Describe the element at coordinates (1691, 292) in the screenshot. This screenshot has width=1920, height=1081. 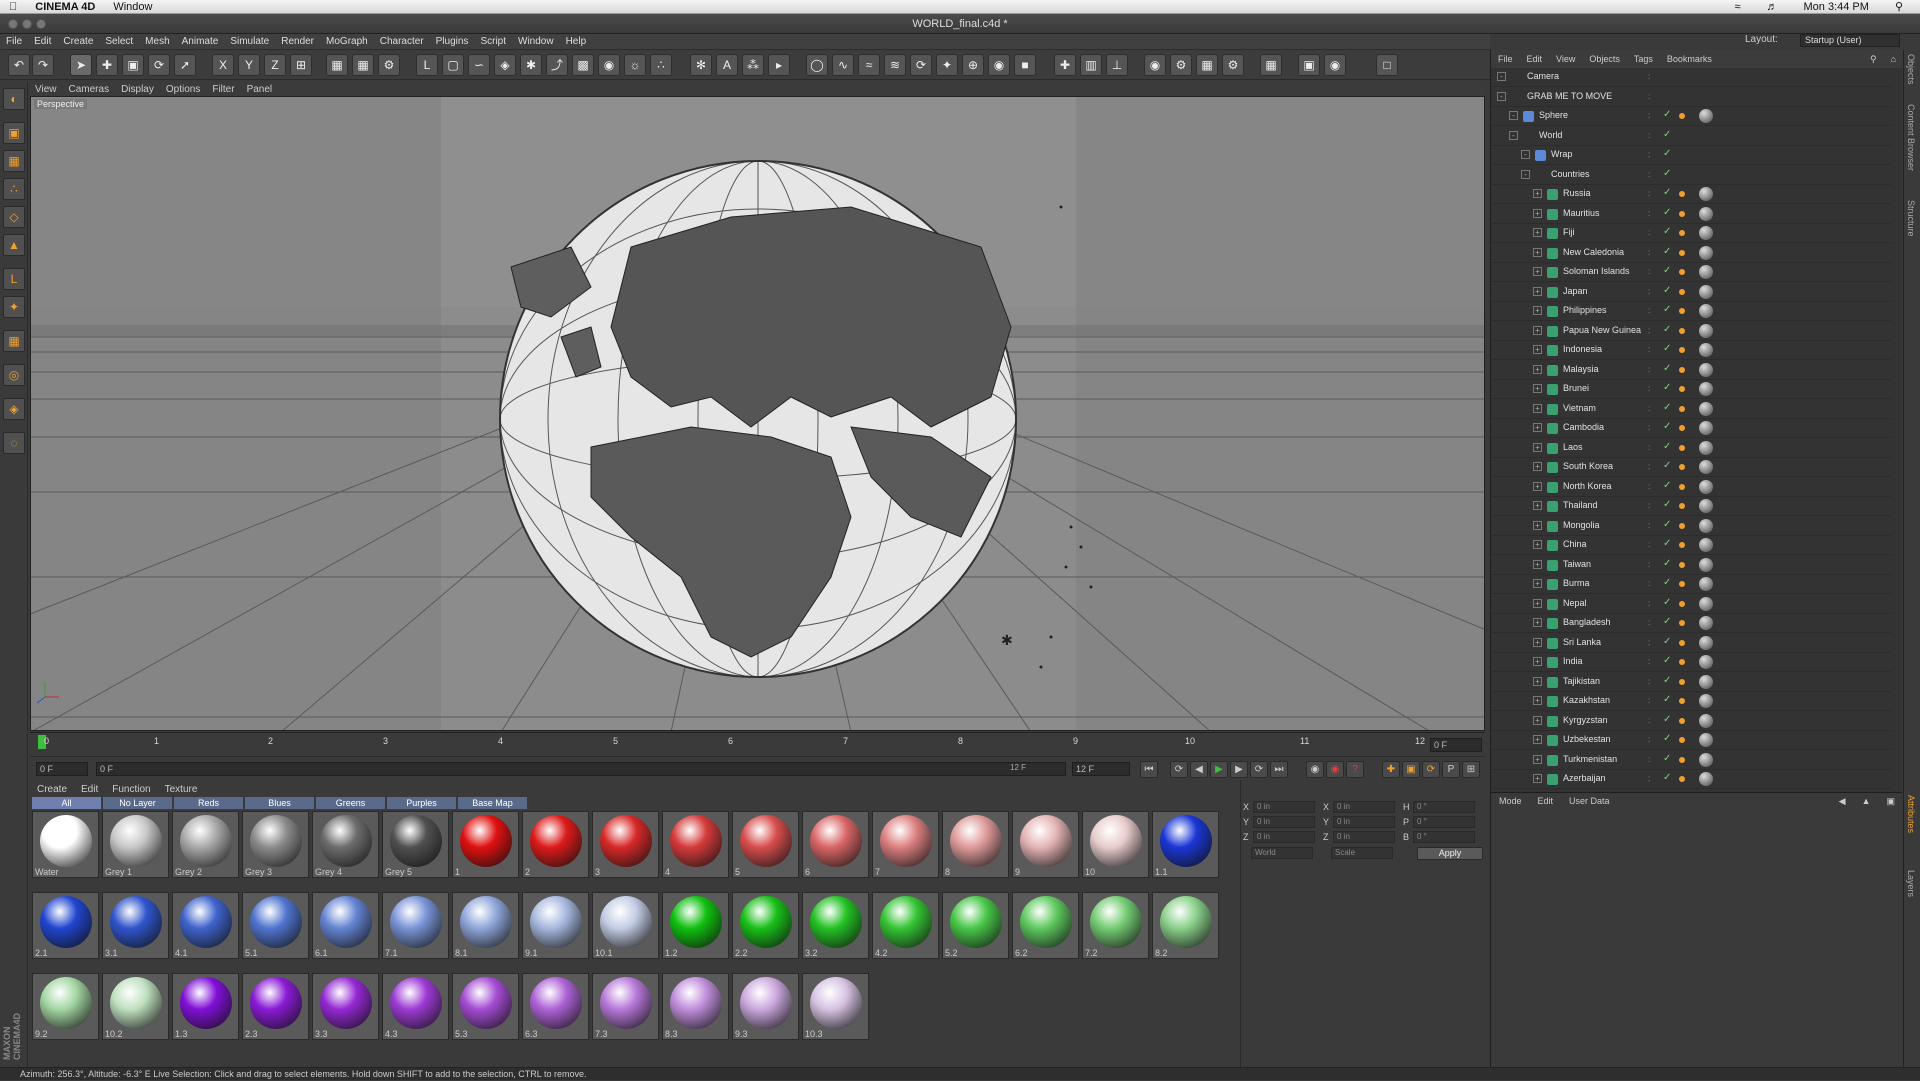
I see `object-row: + Japan: ✓` at that location.